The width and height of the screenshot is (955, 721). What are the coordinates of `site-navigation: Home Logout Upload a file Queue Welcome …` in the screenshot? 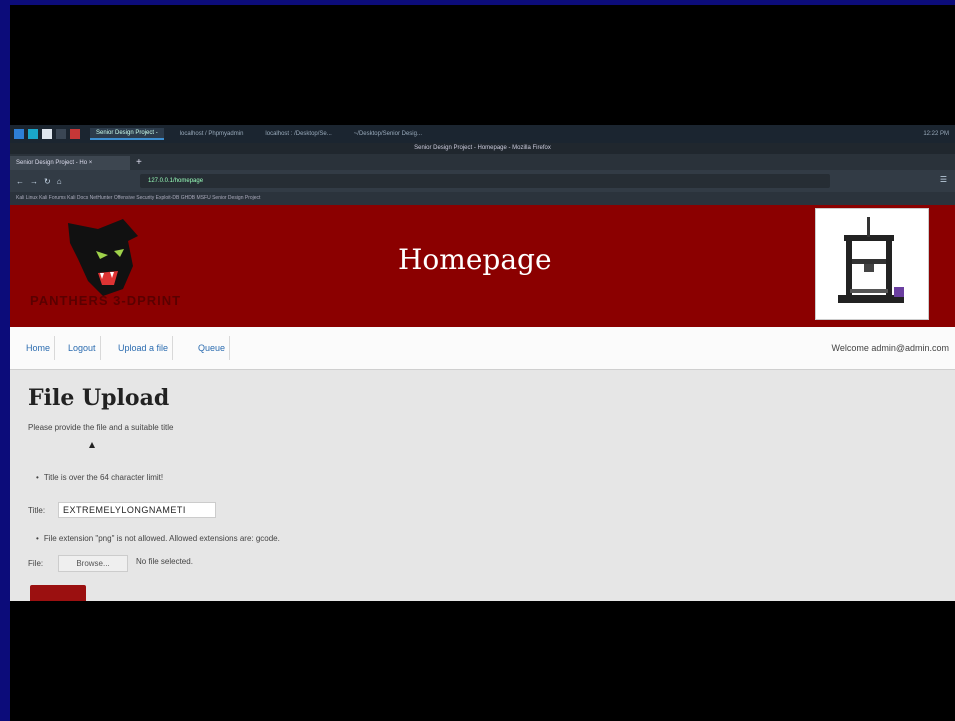 It's located at (482, 348).